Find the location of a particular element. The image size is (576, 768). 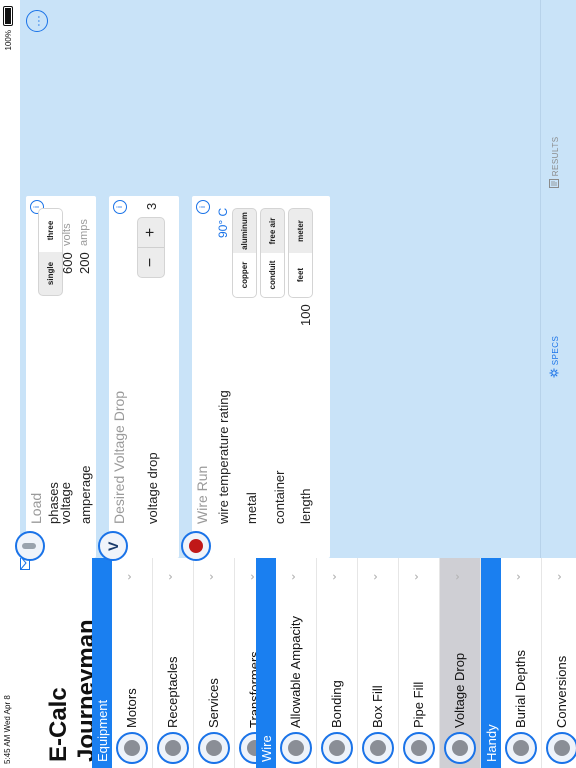

sidebar-item-label: Services is located at coordinates (213, 703).